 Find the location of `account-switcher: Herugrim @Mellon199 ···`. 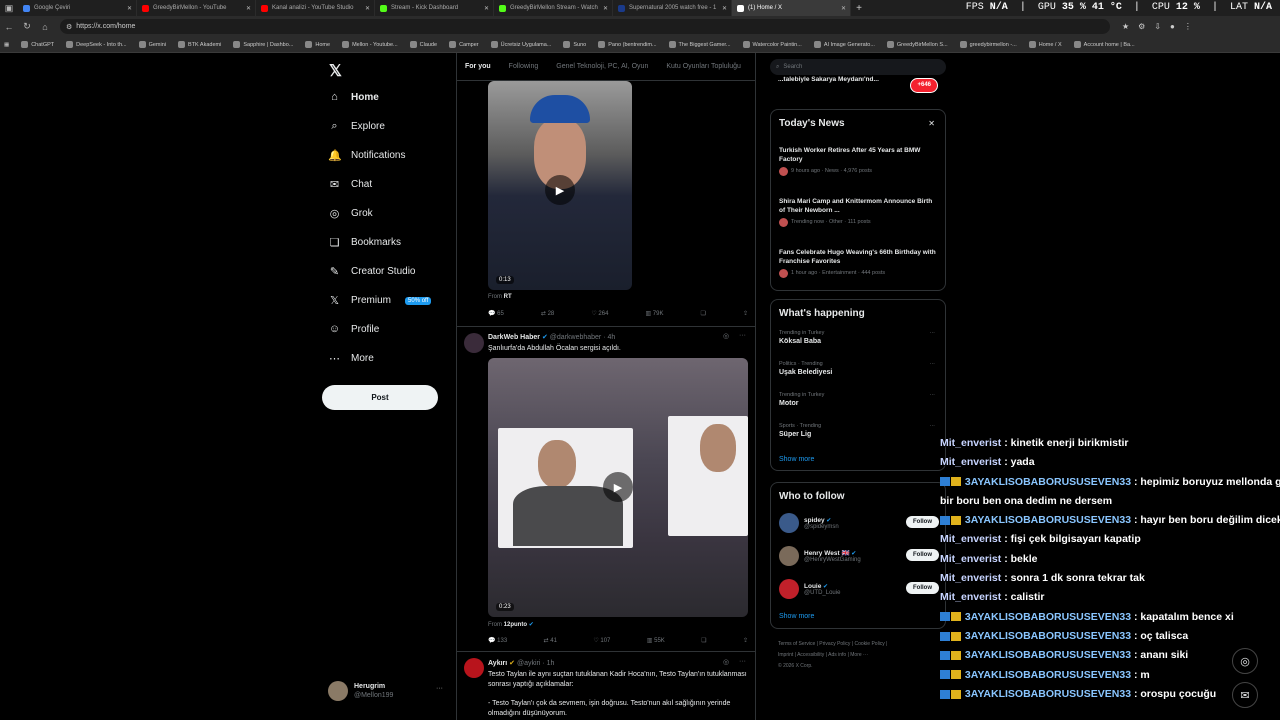

account-switcher: Herugrim @Mellon199 ··· is located at coordinates (385, 691).